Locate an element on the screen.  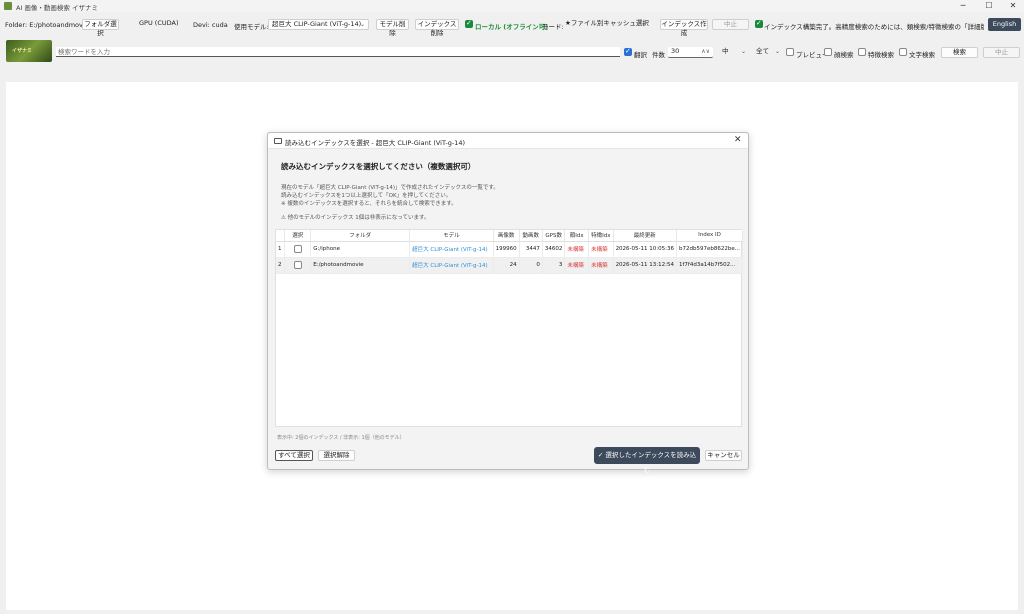
mode-select: ★ファイル別キャッシュ選択 ⌄ is located at coordinates (605, 24).